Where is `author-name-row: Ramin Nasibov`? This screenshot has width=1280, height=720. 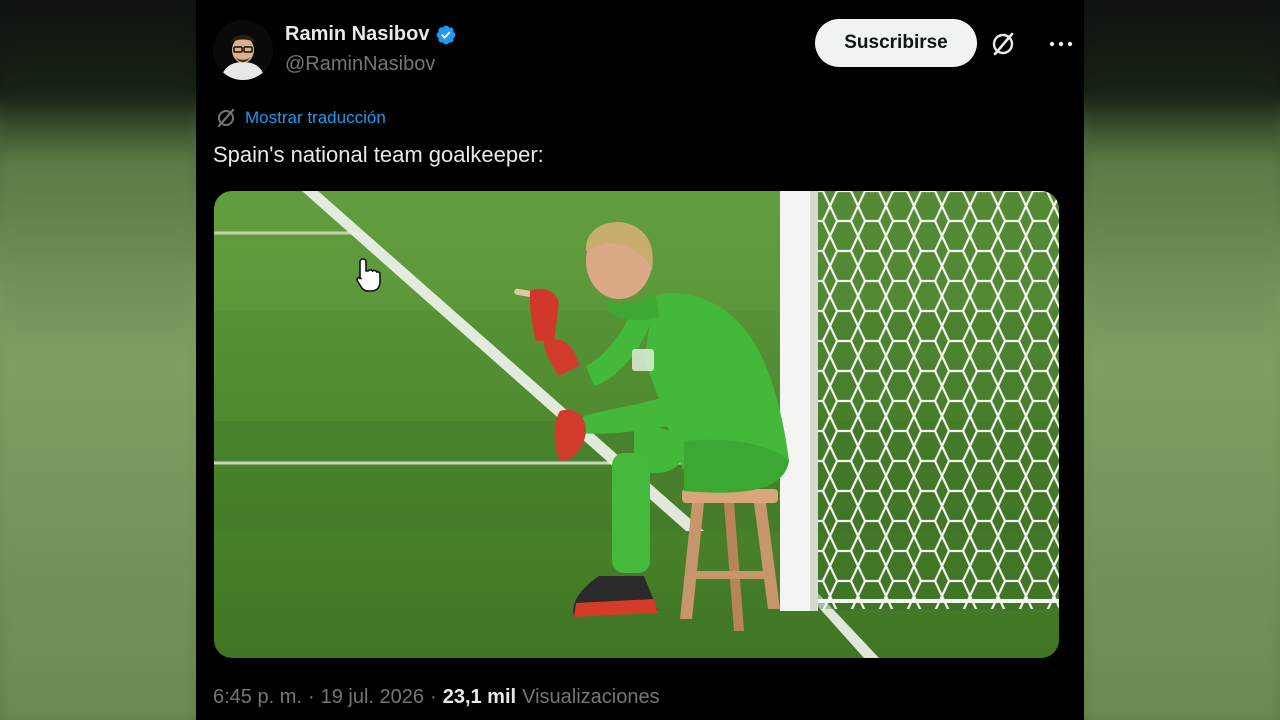 author-name-row: Ramin Nasibov is located at coordinates (371, 34).